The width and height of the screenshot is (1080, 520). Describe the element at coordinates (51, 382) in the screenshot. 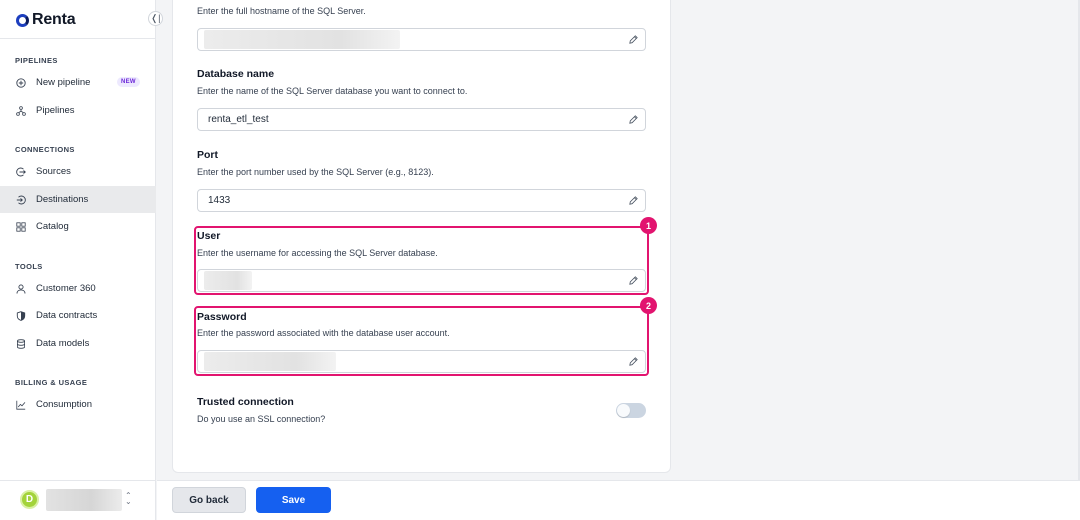

I see `section-label-billing: BILLING & USAGE` at that location.